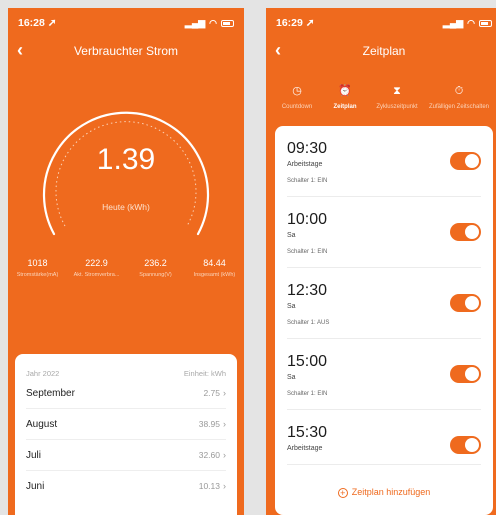 This screenshot has width=496, height=515. I want to click on status-bar: 16:28 ➚ ▂▄▆ ◠, so click(126, 23).